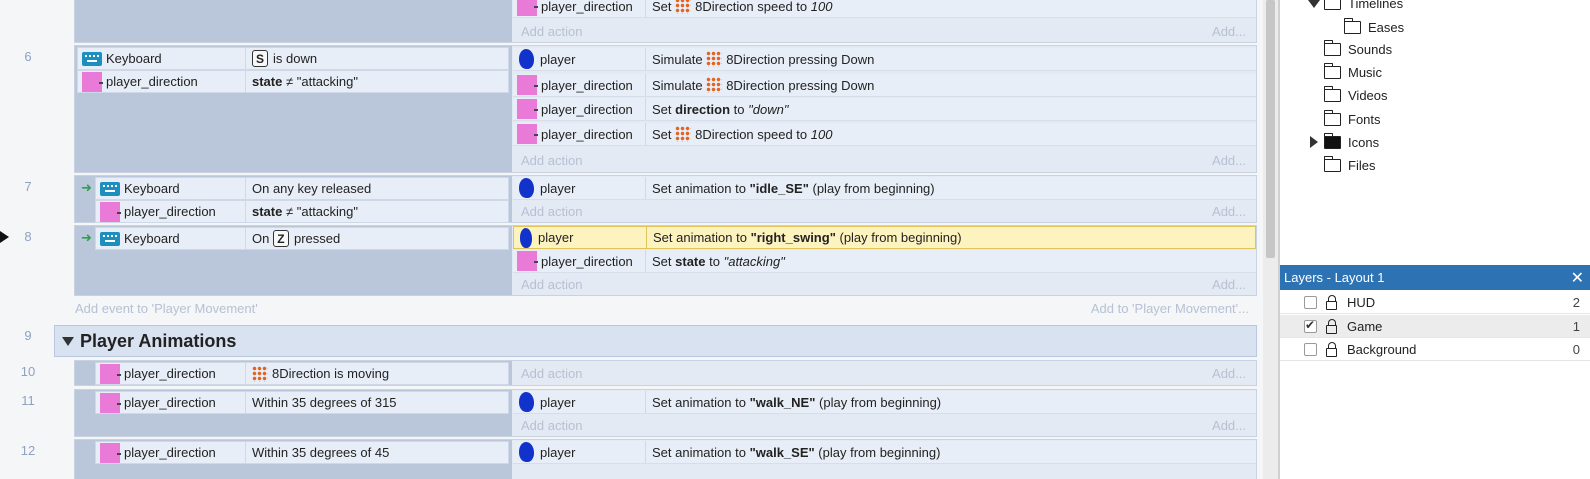 This screenshot has width=1590, height=479. What do you see at coordinates (1351, 141) in the screenshot?
I see `tree-item-icons: Icons` at bounding box center [1351, 141].